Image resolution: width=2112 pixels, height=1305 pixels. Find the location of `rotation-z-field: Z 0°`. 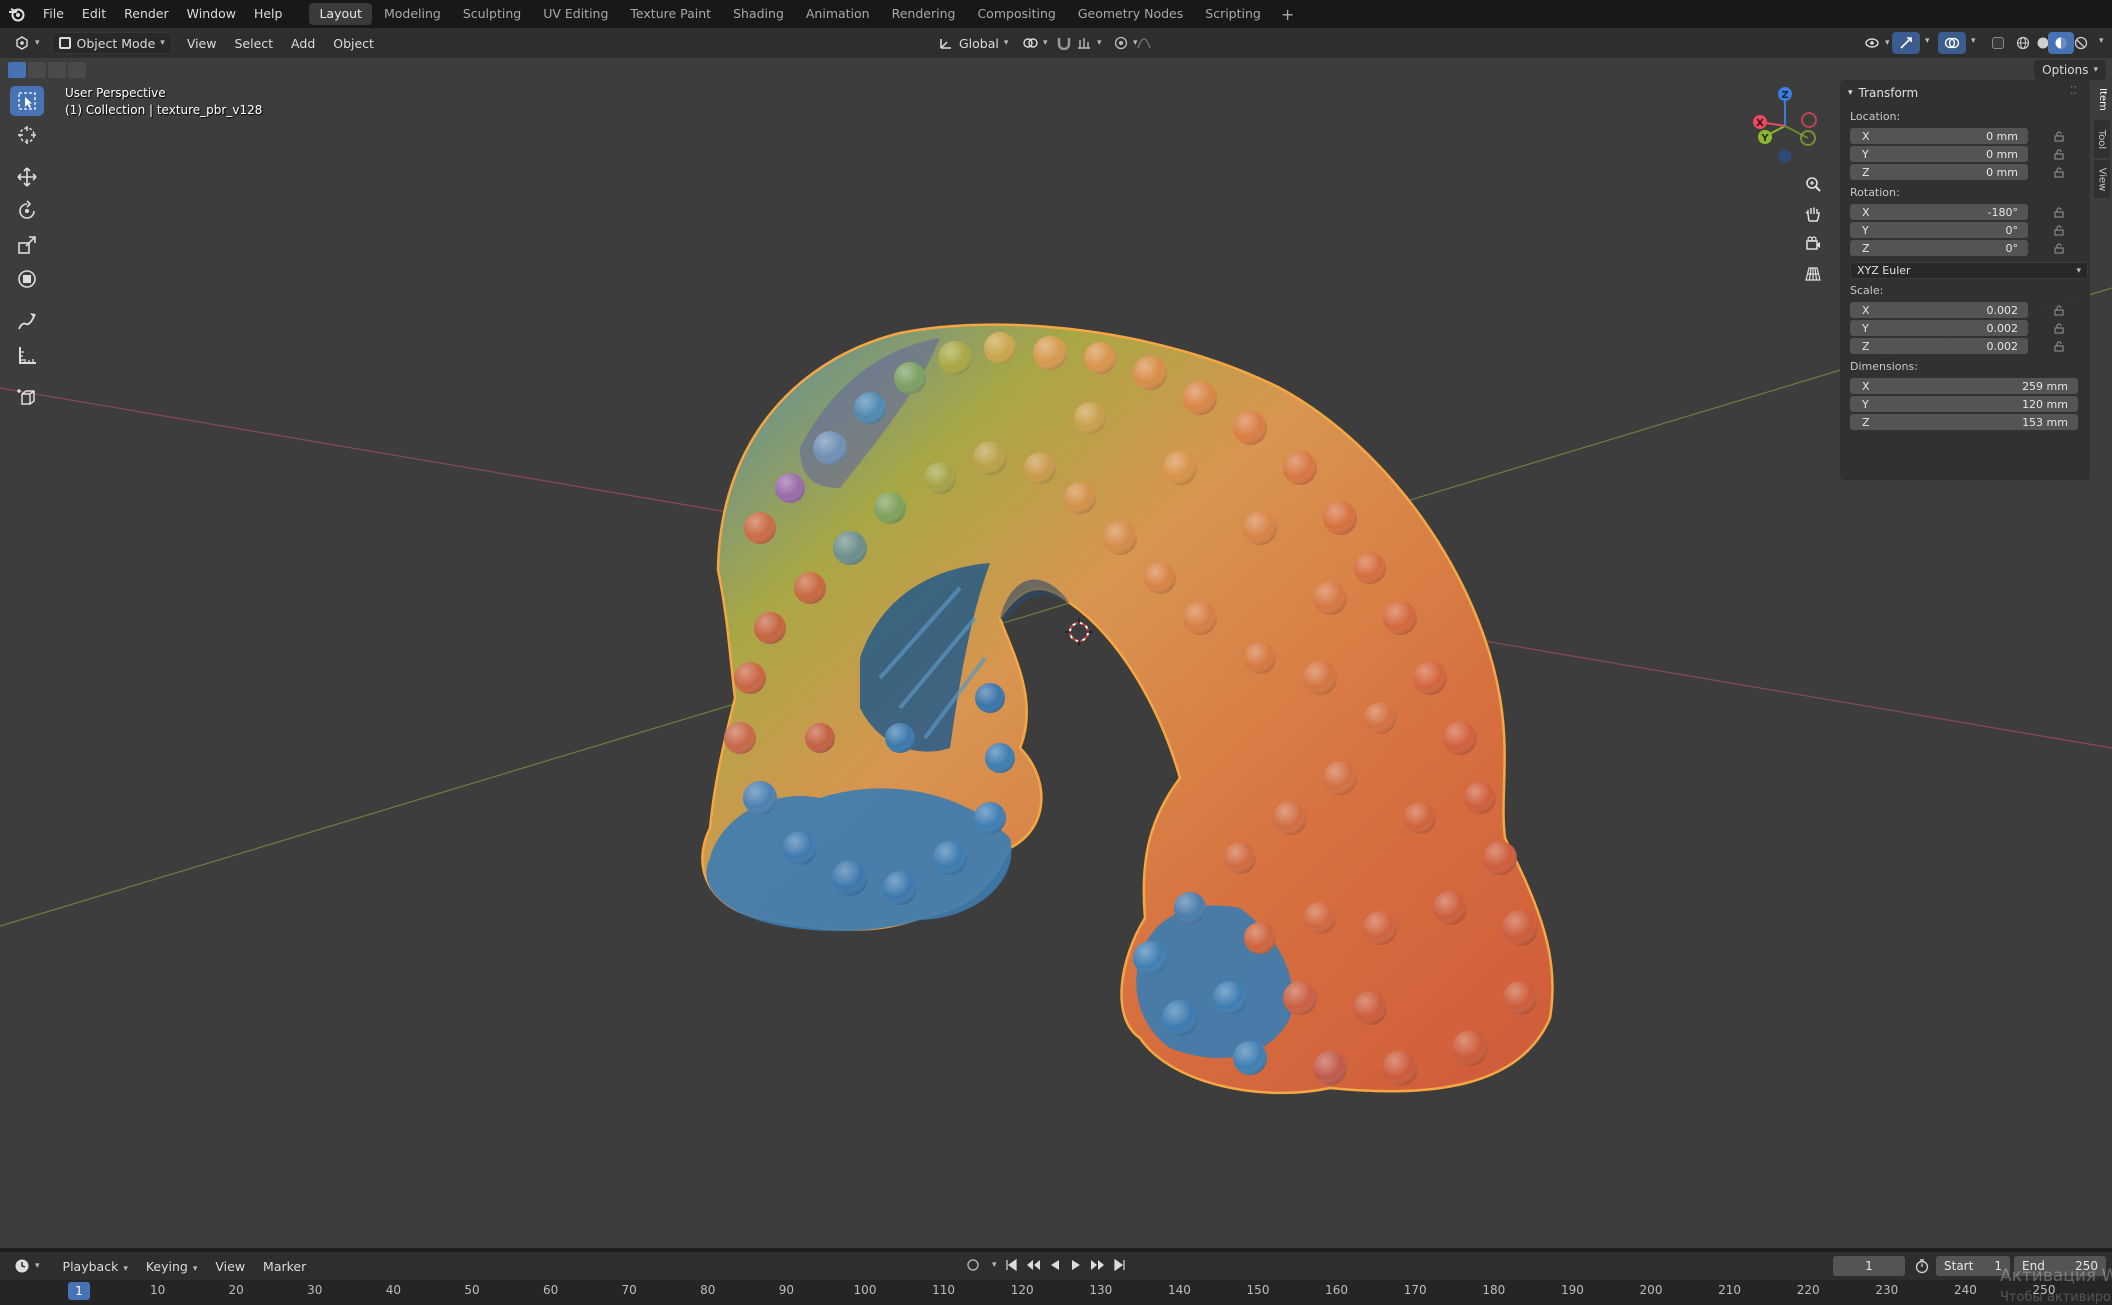

rotation-z-field: Z 0° is located at coordinates (1939, 248).